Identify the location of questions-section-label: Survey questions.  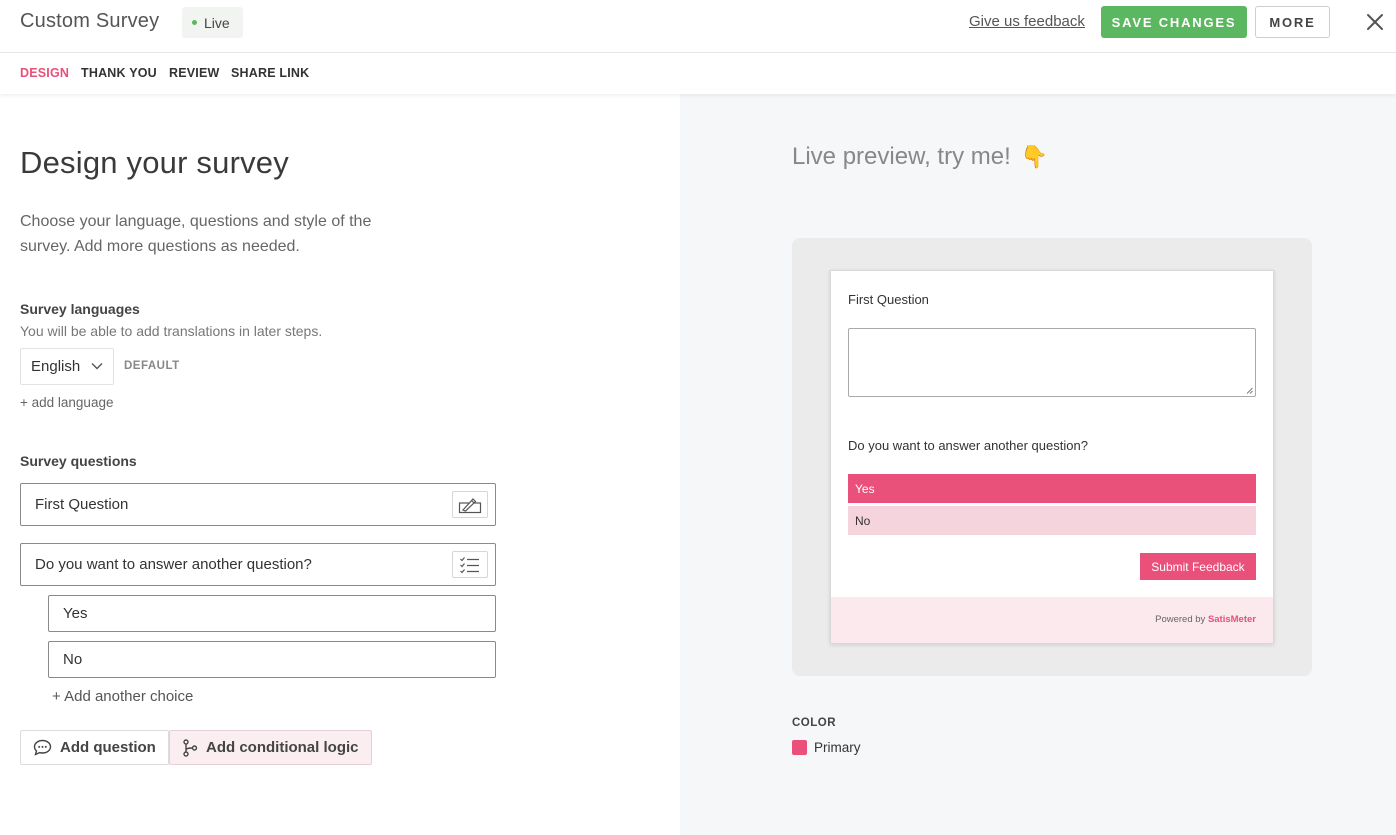
(78, 461).